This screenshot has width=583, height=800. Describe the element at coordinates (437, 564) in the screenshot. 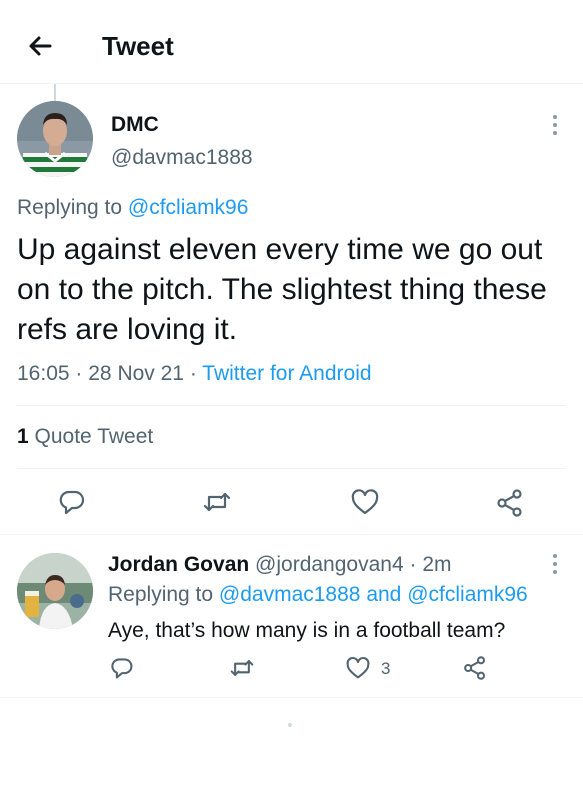

I see `reply-time: 2m` at that location.